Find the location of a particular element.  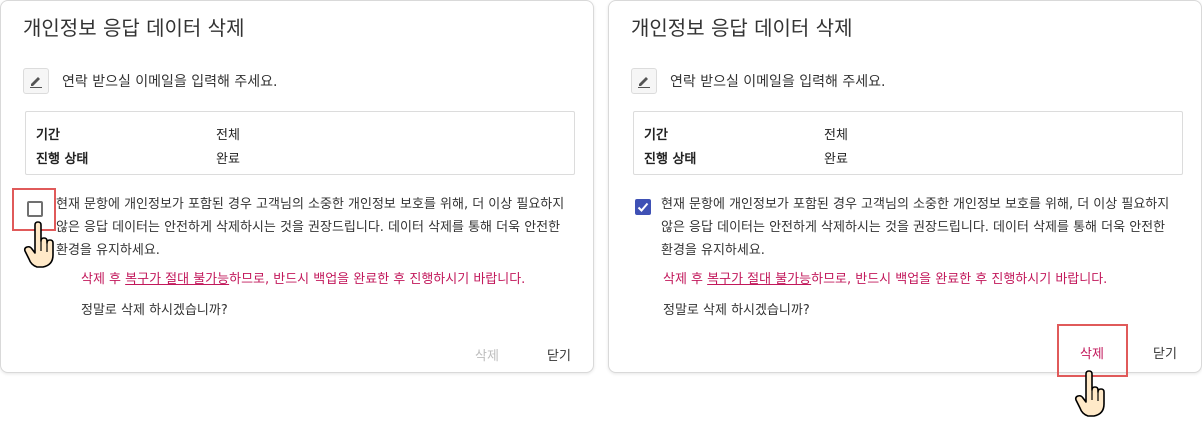

check-icon is located at coordinates (643, 207).